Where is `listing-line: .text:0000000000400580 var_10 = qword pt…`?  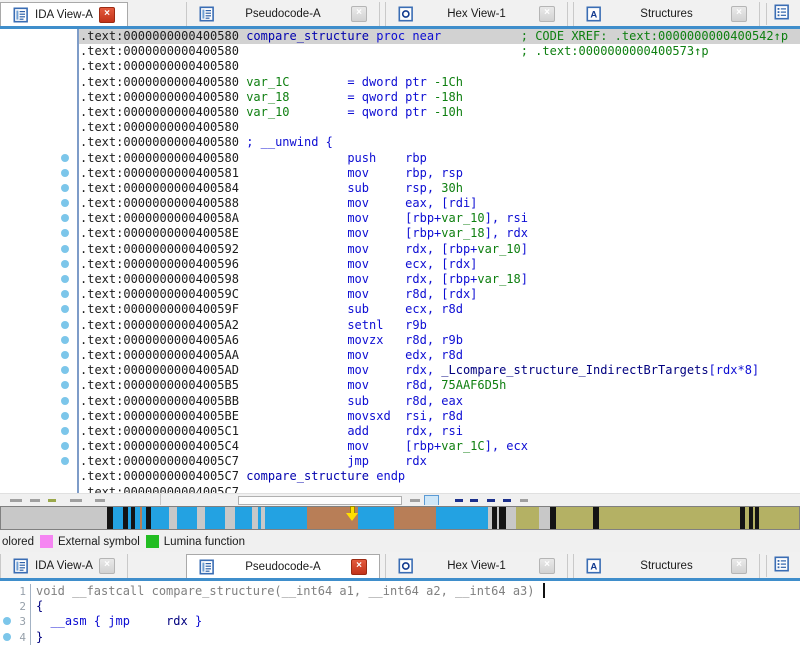 listing-line: .text:0000000000400580 var_10 = qword pt… is located at coordinates (400, 112).